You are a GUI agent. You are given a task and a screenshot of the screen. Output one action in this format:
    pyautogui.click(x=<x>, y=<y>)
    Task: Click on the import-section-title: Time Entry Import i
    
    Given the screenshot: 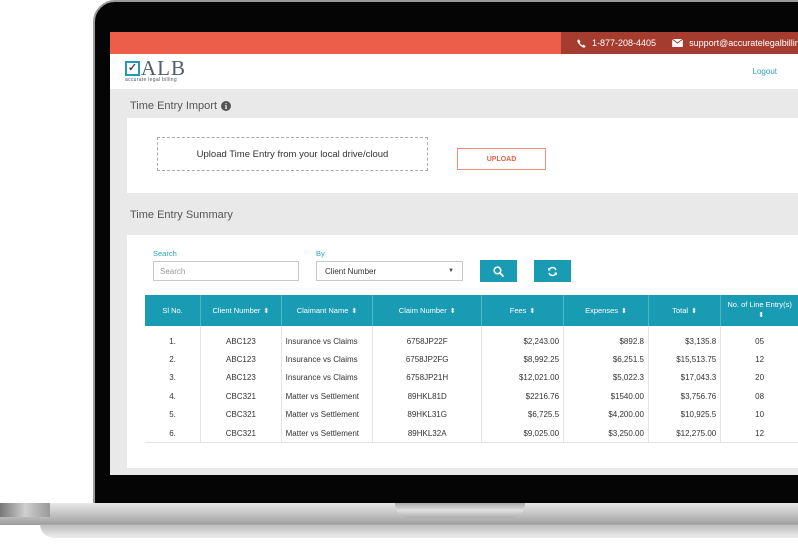 What is the action you would take?
    pyautogui.click(x=180, y=106)
    